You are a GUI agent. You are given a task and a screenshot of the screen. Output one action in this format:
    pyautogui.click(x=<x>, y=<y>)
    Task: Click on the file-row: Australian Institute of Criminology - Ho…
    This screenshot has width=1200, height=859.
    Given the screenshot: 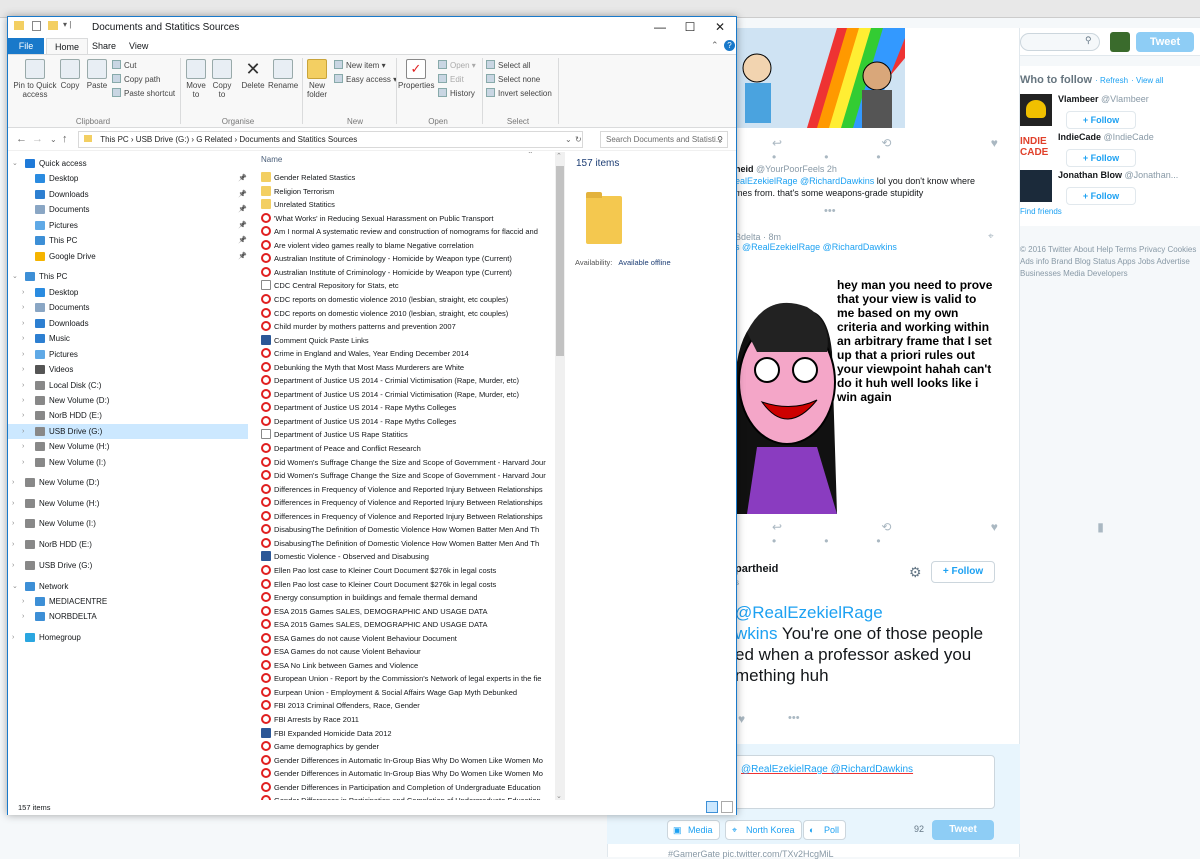 What is the action you would take?
    pyautogui.click(x=406, y=258)
    